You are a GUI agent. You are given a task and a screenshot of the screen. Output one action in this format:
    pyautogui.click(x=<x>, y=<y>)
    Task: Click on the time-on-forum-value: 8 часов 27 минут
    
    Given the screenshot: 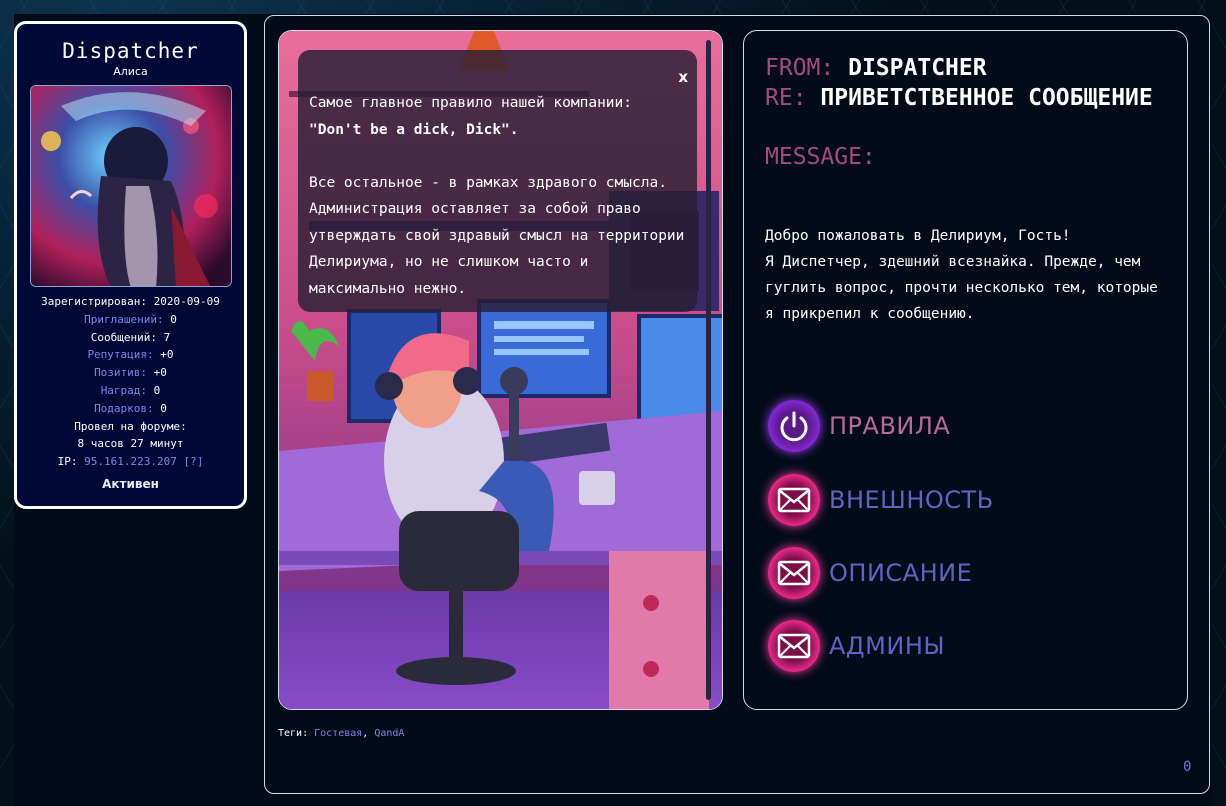 What is the action you would take?
    pyautogui.click(x=130, y=444)
    